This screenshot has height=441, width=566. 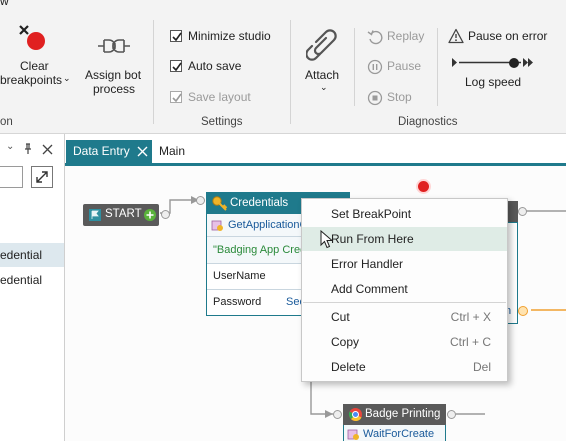 What do you see at coordinates (404, 302) in the screenshot?
I see `menu-separator` at bounding box center [404, 302].